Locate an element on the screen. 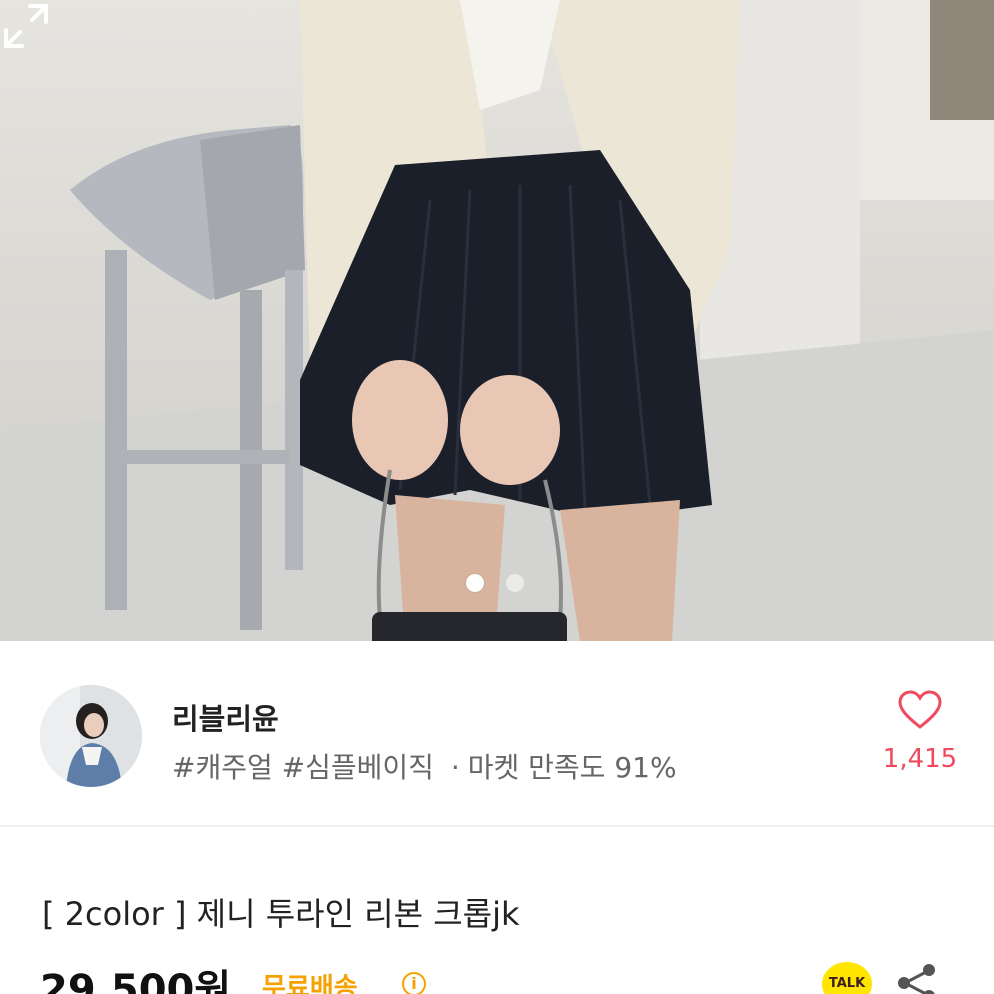  kakao-talk-button: TALK is located at coordinates (847, 978).